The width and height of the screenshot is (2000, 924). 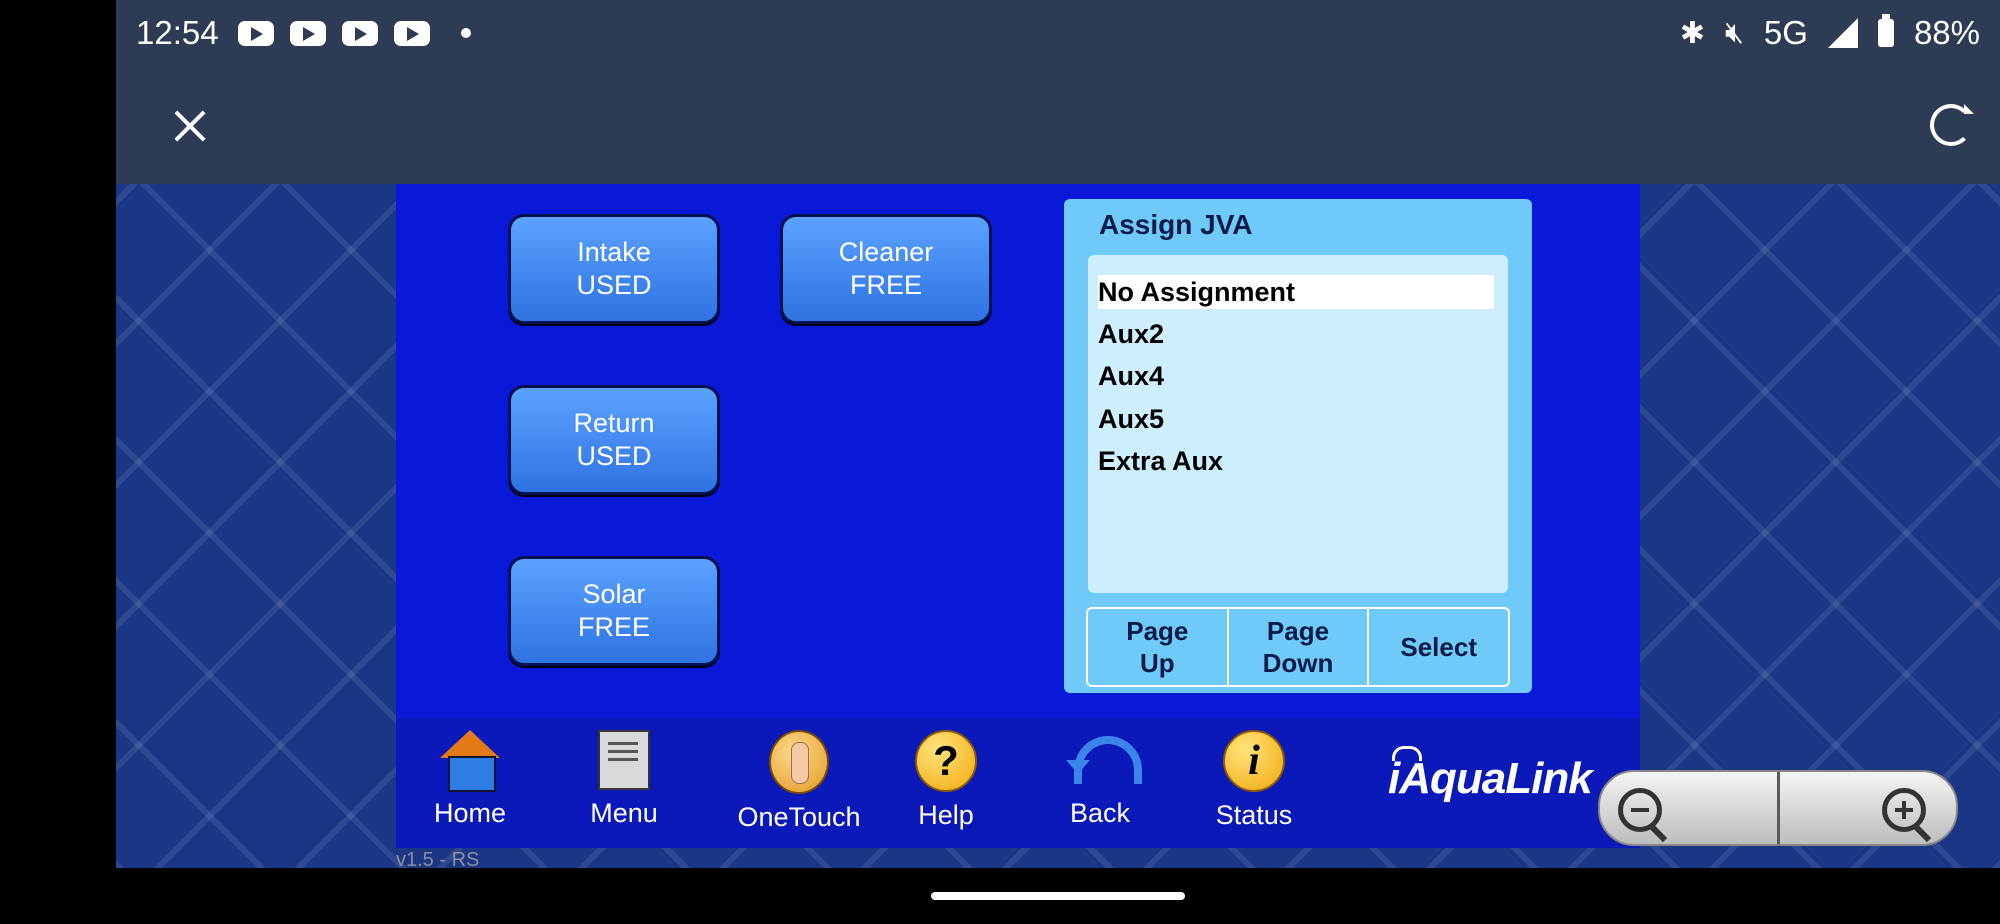 I want to click on zoom-out-icon, so click(x=1640, y=810).